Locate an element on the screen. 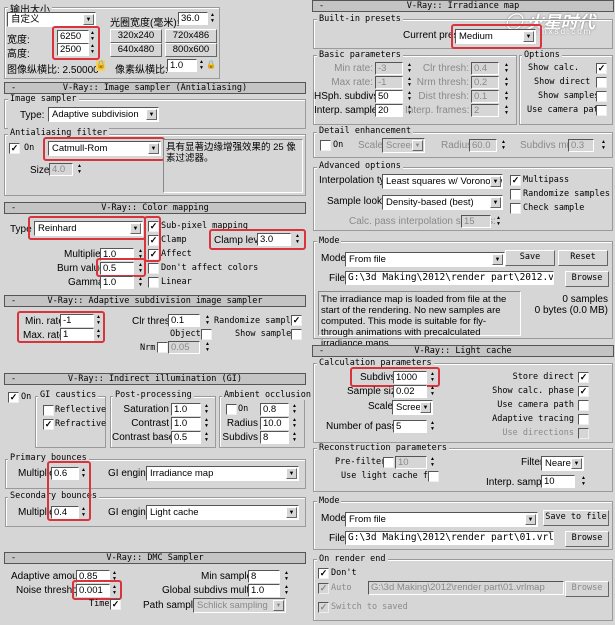 The width and height of the screenshot is (615, 625). light-cache-rollout: - V-Ray:: Light cache is located at coordinates (463, 351).